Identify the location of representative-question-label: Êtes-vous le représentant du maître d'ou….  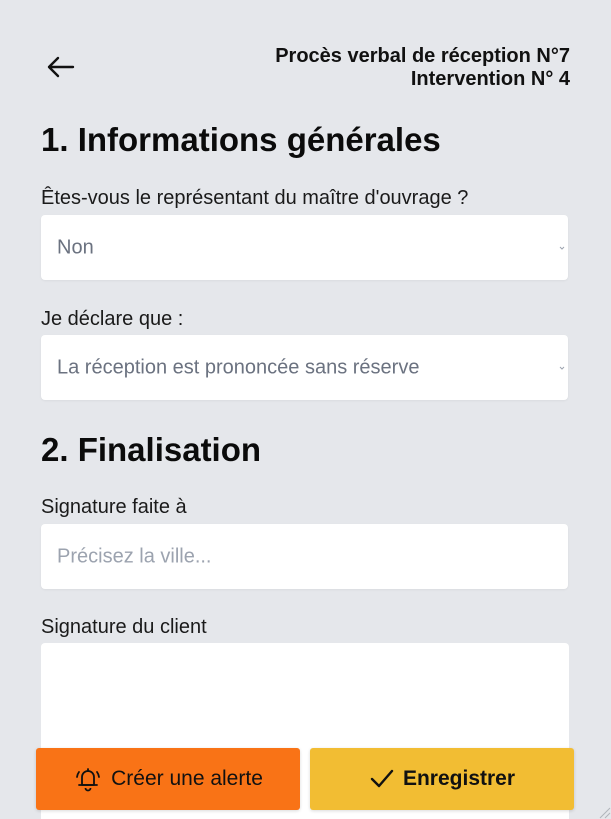
(255, 198).